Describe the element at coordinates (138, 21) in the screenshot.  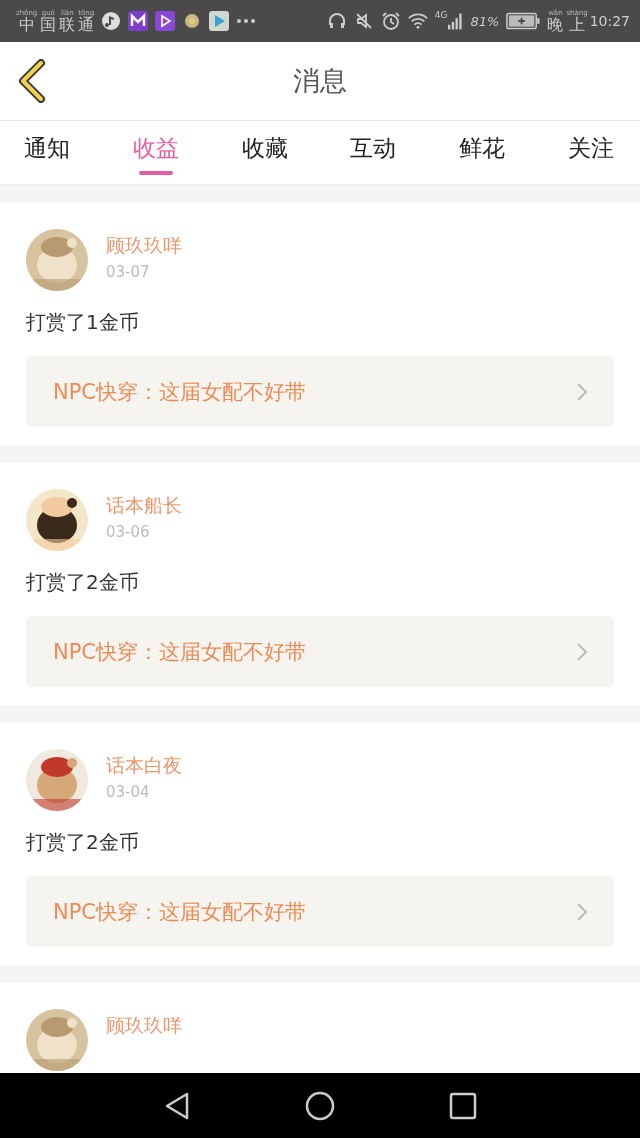
I see `app-icon` at that location.